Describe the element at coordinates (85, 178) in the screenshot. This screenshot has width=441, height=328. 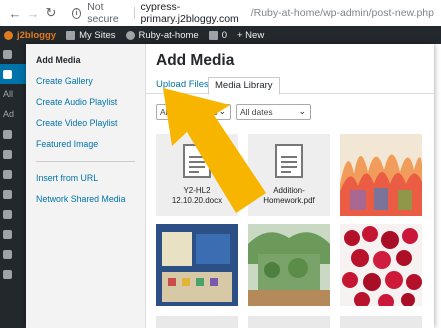
I see `menu-insert-from-url: Insert from URL` at that location.